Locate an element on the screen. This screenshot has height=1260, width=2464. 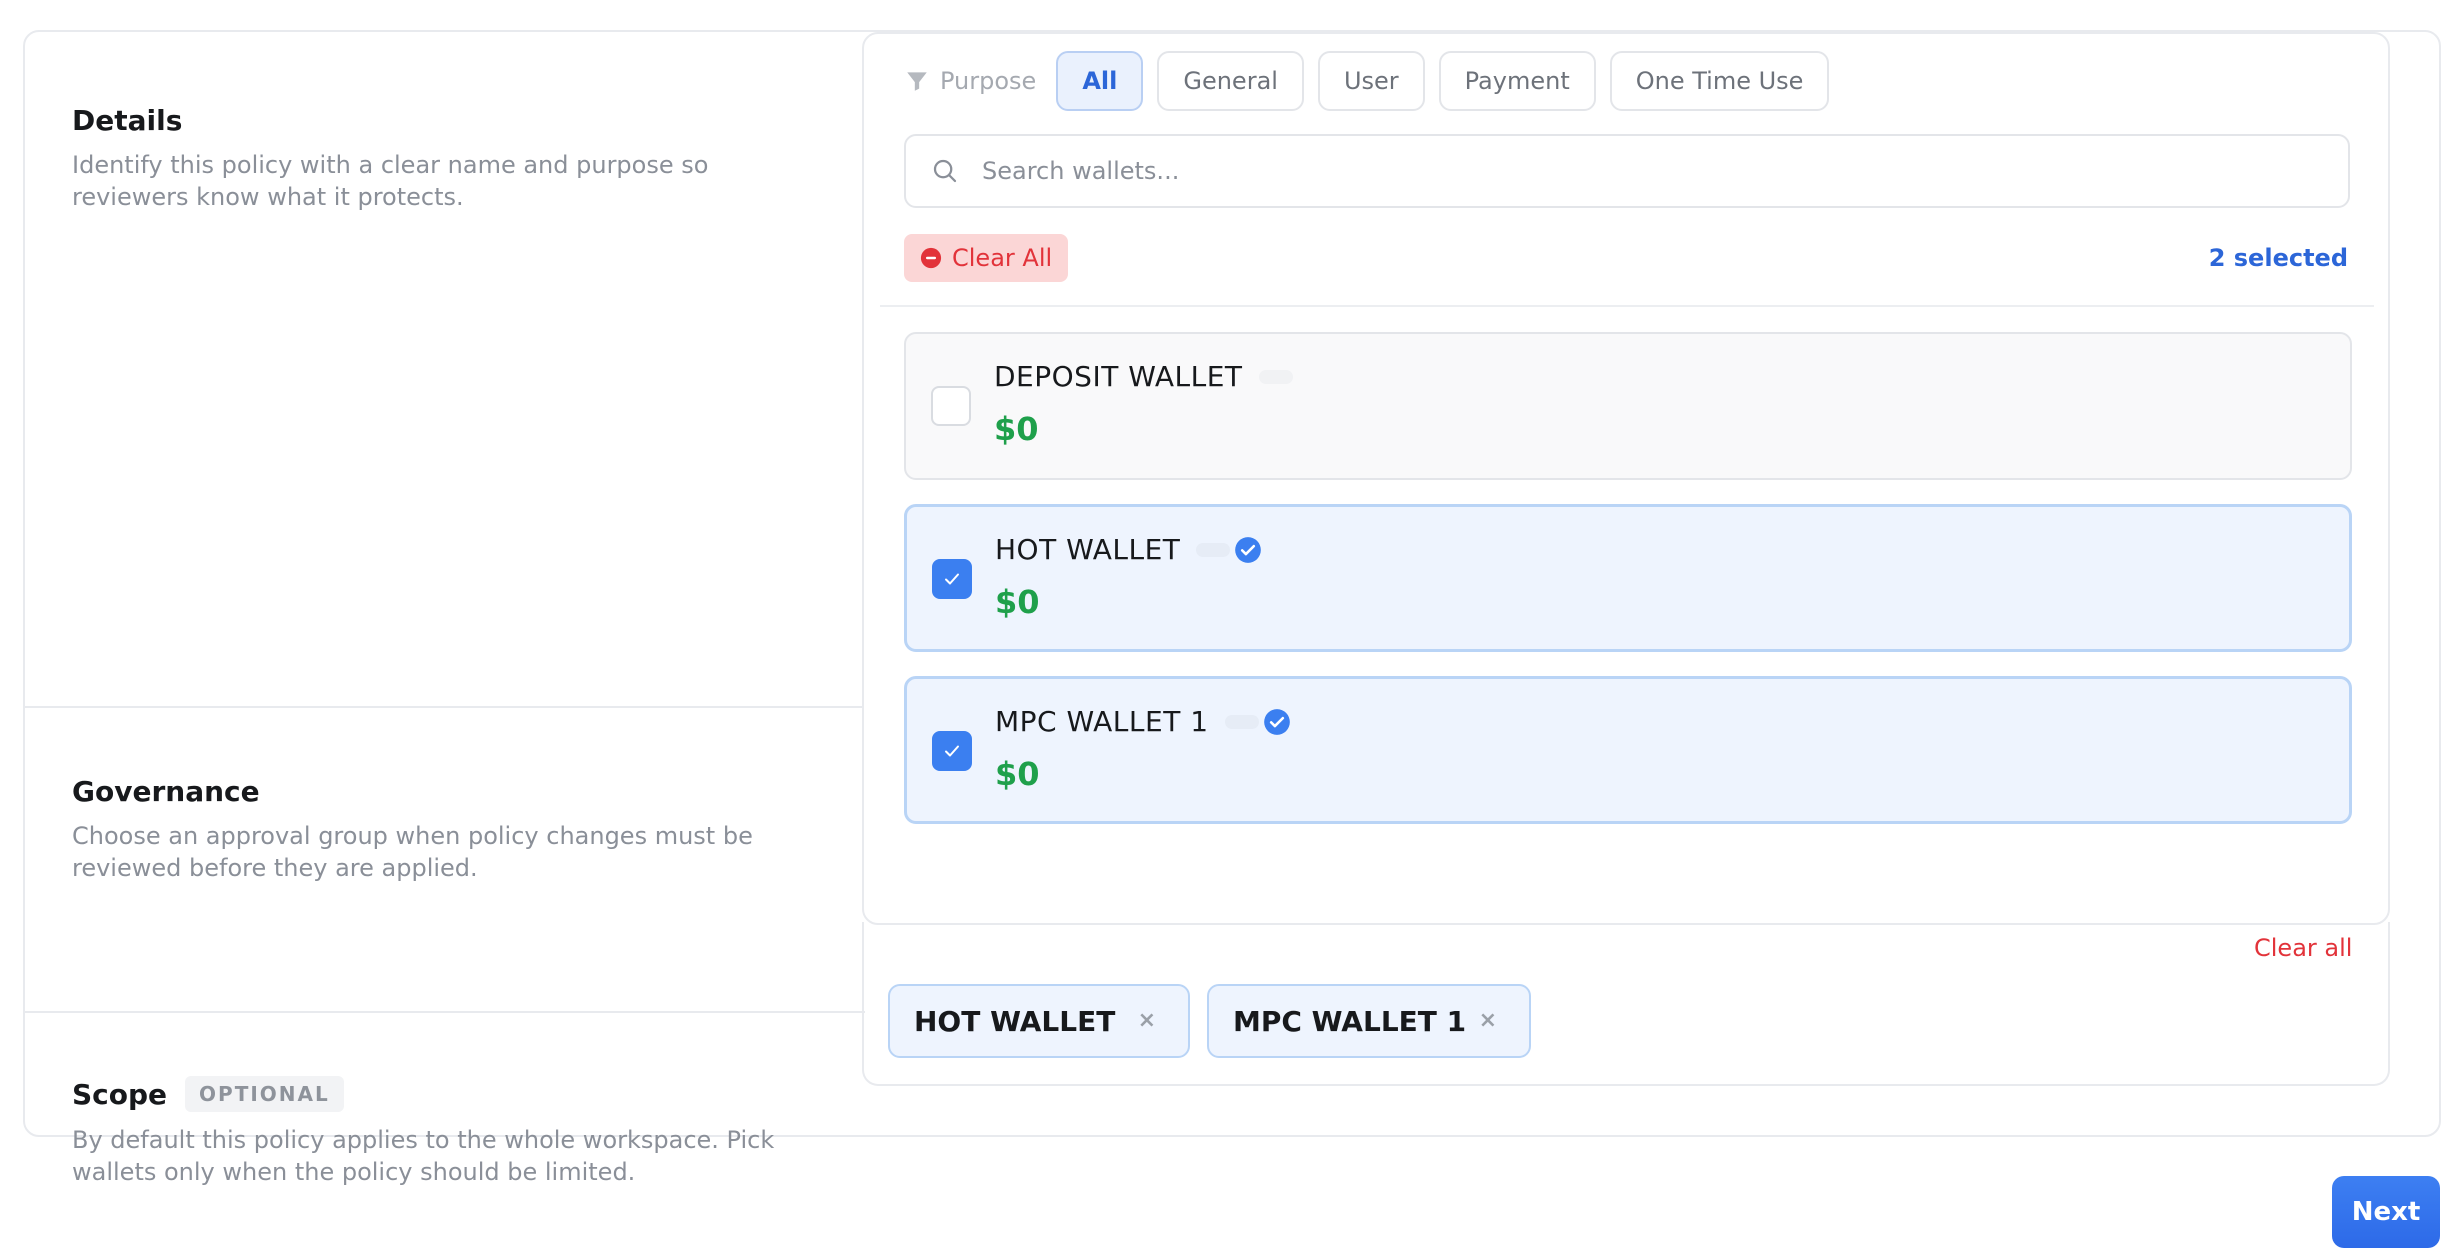
wallet-option-mpc-1: MPC WALLET 1 $0 is located at coordinates (1628, 750).